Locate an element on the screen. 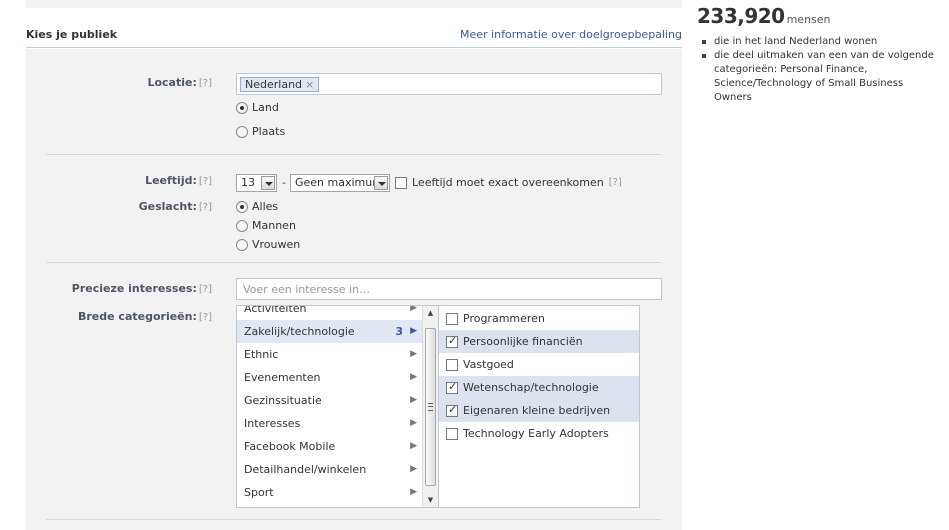 This screenshot has width=949, height=530. category-item: Interesses ▶ is located at coordinates (330, 423).